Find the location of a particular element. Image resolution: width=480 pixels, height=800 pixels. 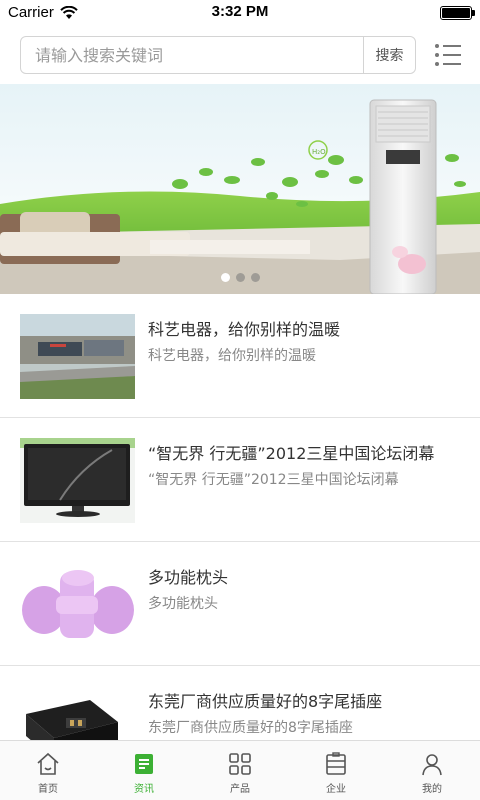

battery-icon is located at coordinates (457, 13).